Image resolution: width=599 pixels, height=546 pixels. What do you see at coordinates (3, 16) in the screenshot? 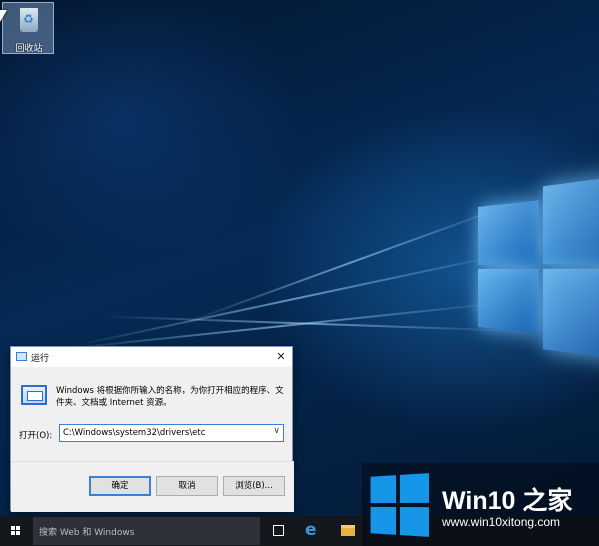
I see `mouse-cursor-icon` at bounding box center [3, 16].